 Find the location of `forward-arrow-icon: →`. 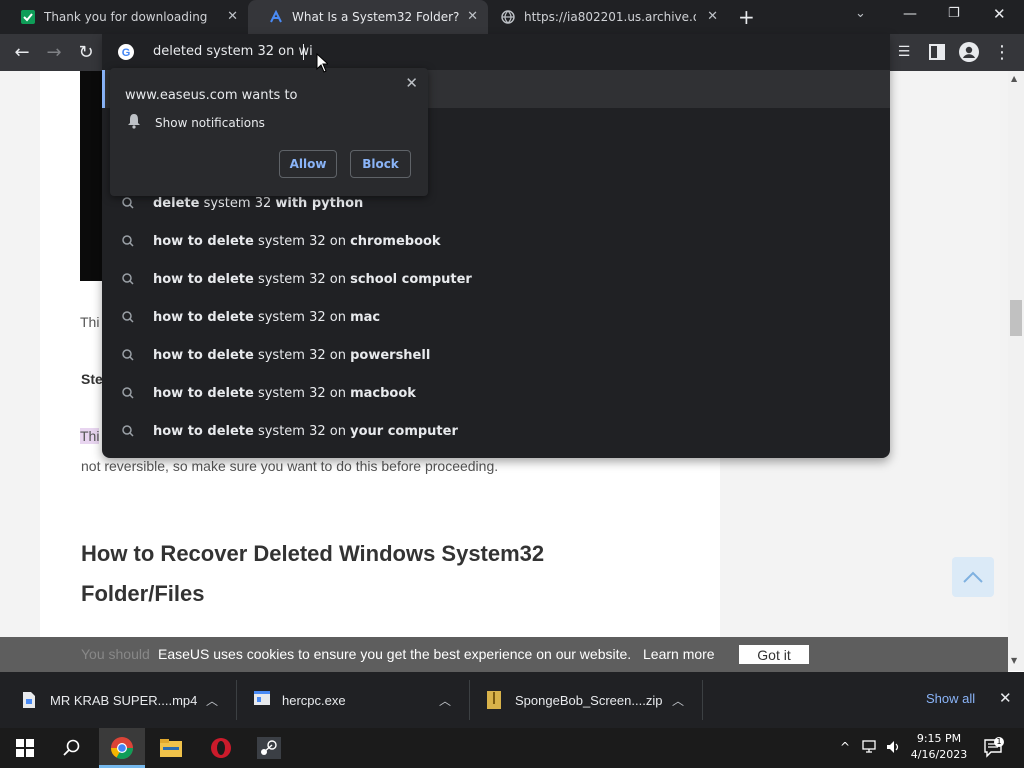

forward-arrow-icon: → is located at coordinates (54, 52).